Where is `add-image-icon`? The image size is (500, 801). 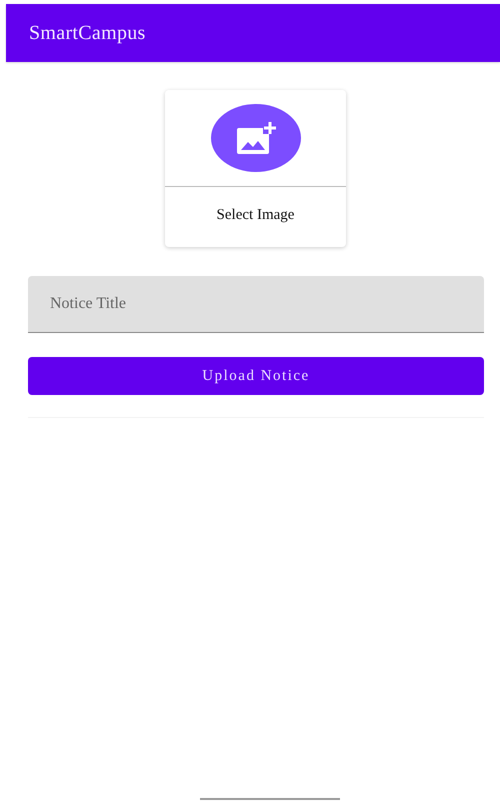 add-image-icon is located at coordinates (255, 138).